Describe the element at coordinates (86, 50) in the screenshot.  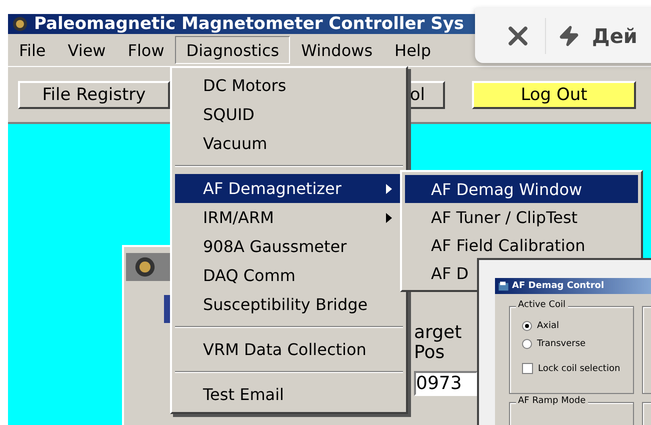
I see `menu-item: View` at that location.